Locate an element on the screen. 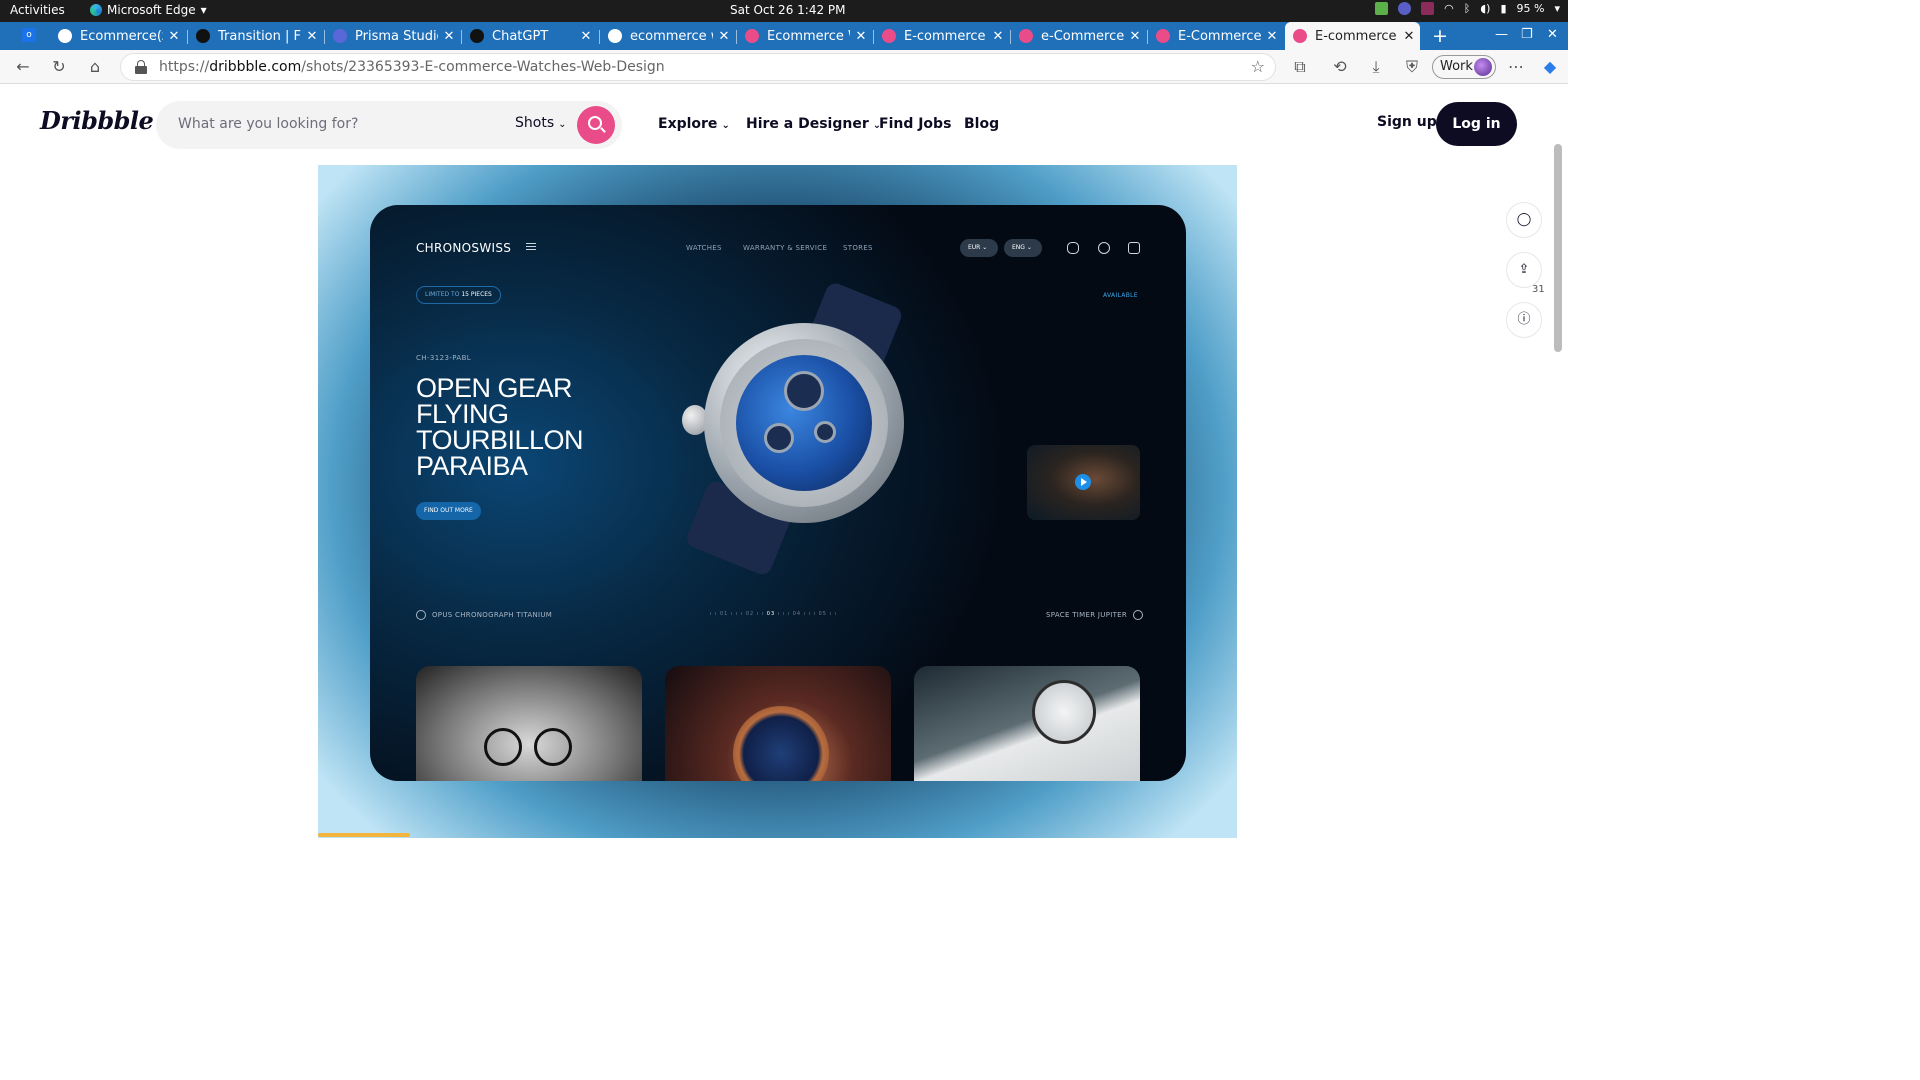 This screenshot has height=1080, width=1920. copilot-icon: ◆ is located at coordinates (1550, 67).